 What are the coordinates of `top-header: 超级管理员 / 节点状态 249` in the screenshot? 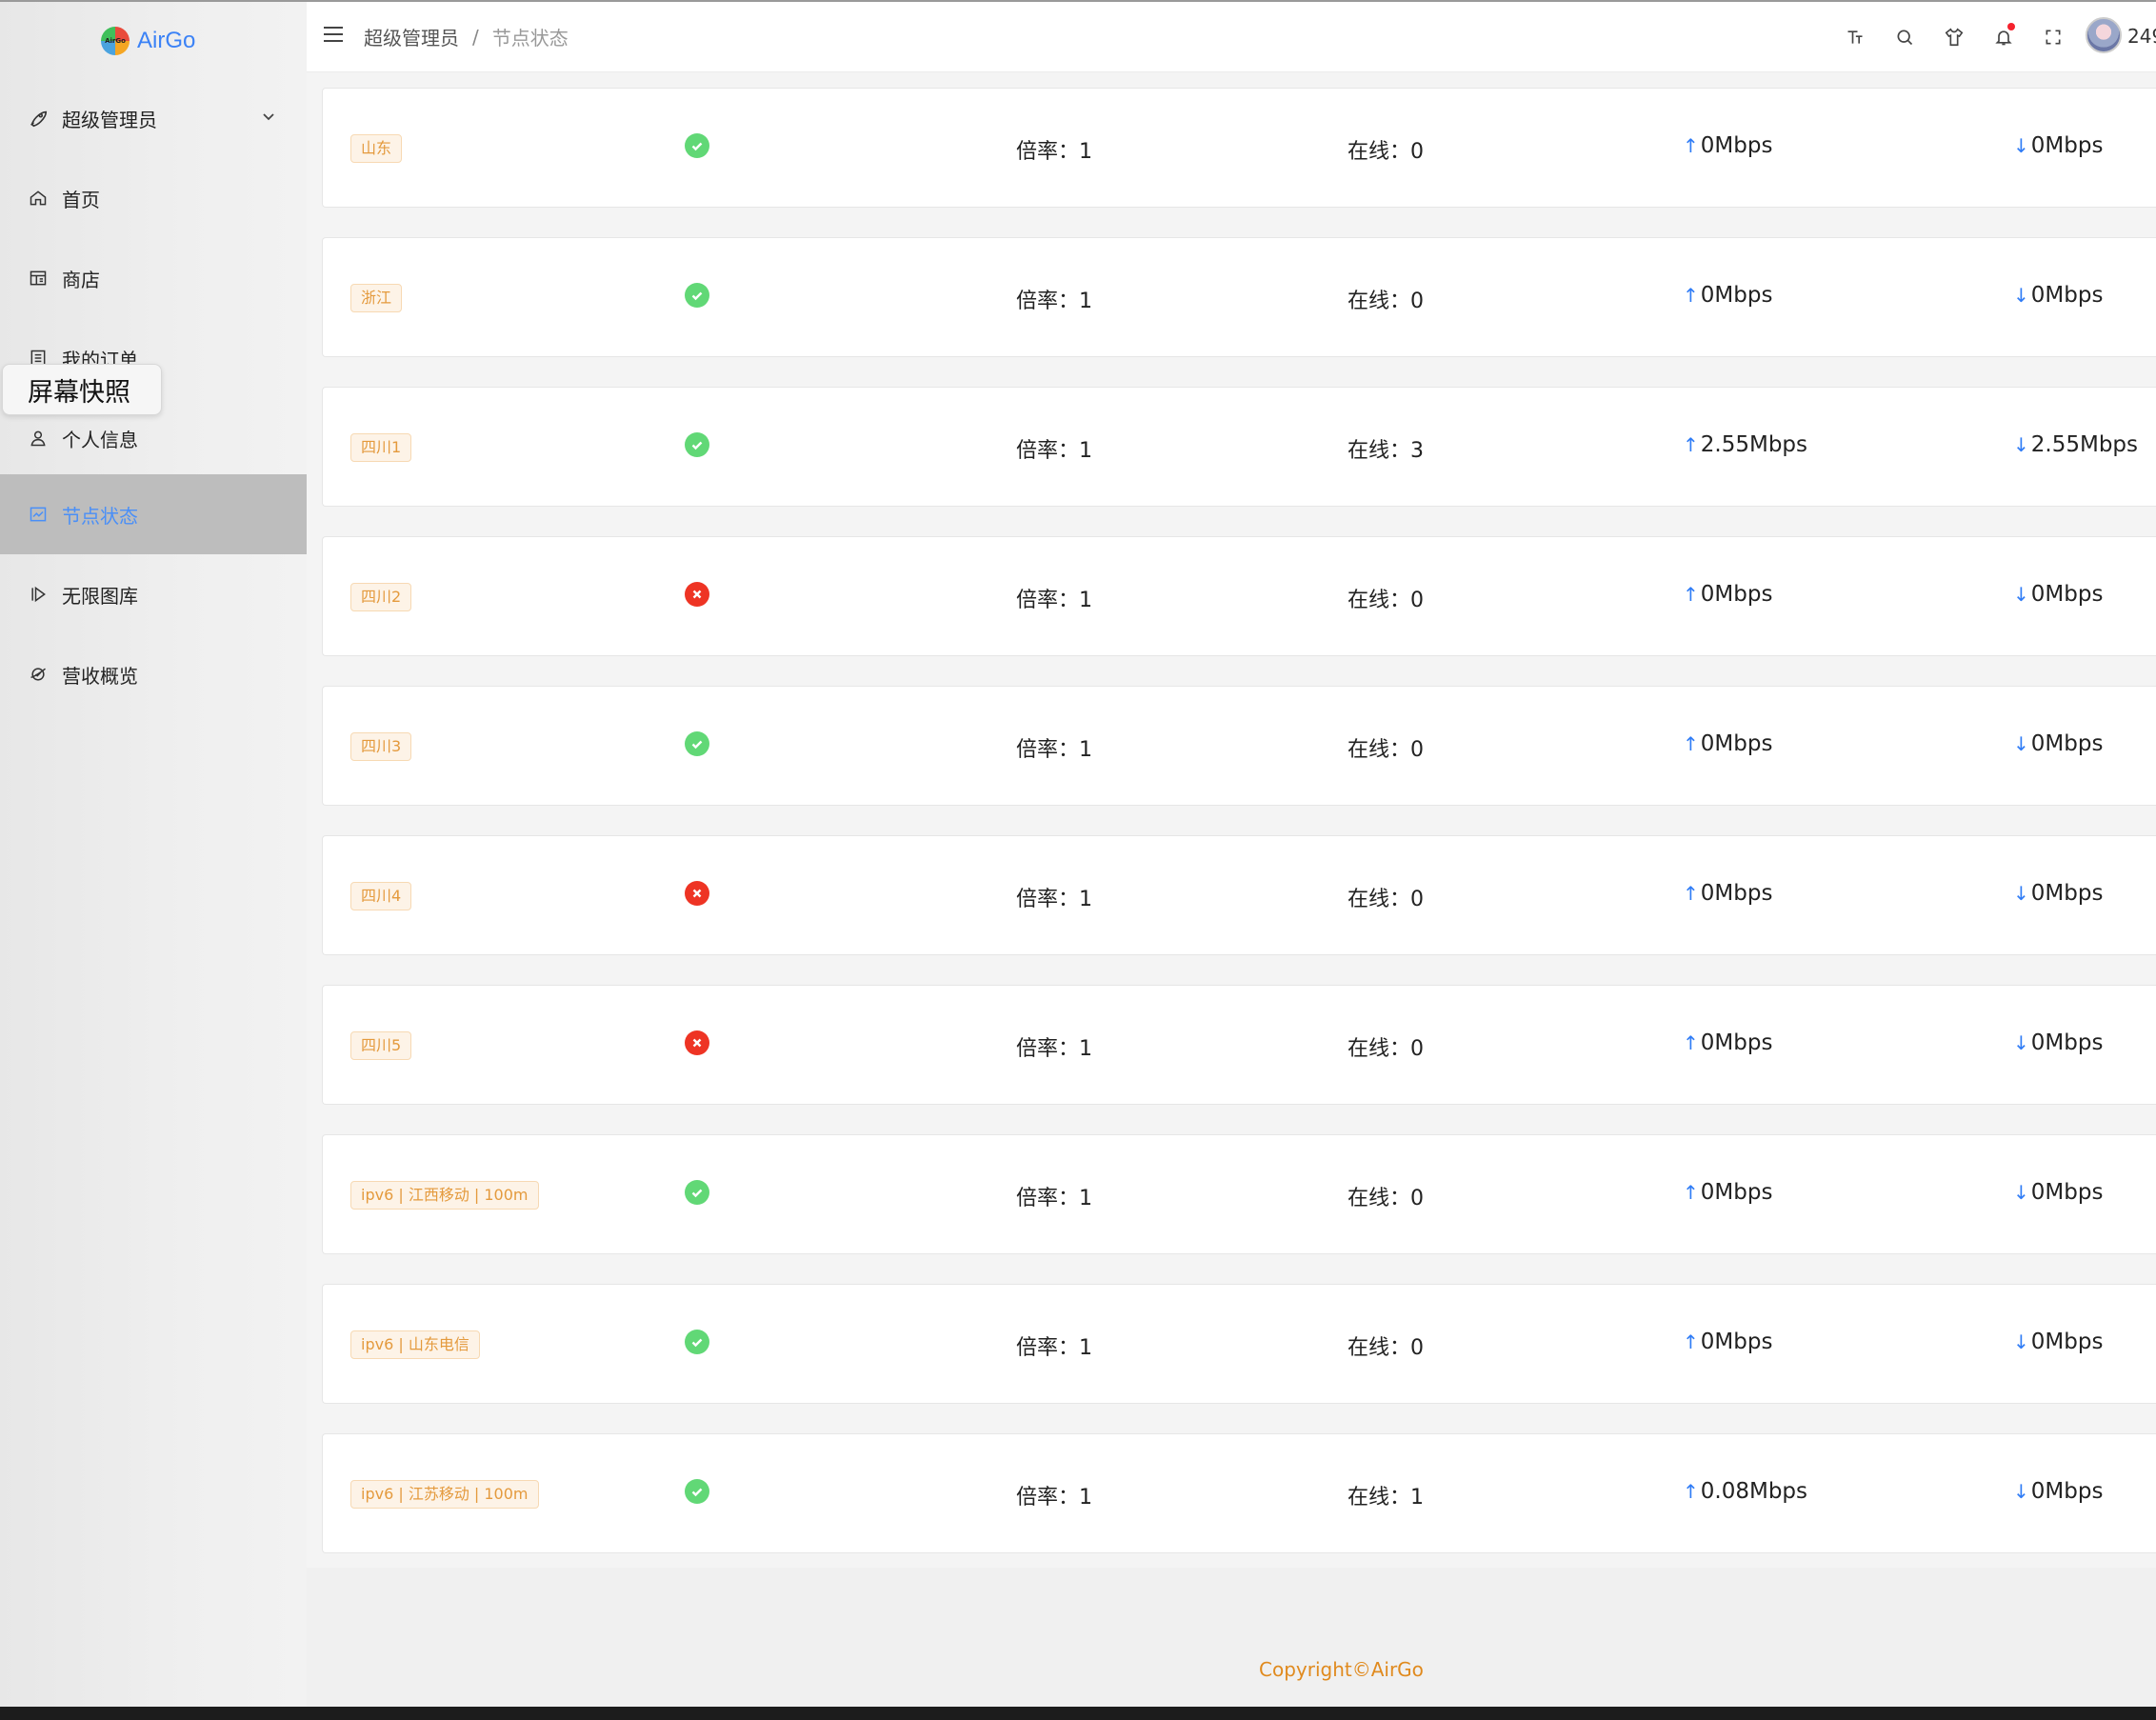 It's located at (1231, 37).